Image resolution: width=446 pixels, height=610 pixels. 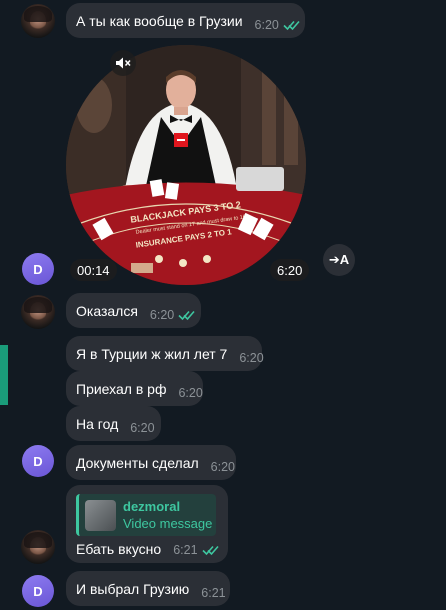 What do you see at coordinates (107, 310) in the screenshot?
I see `message-text: Оказался` at bounding box center [107, 310].